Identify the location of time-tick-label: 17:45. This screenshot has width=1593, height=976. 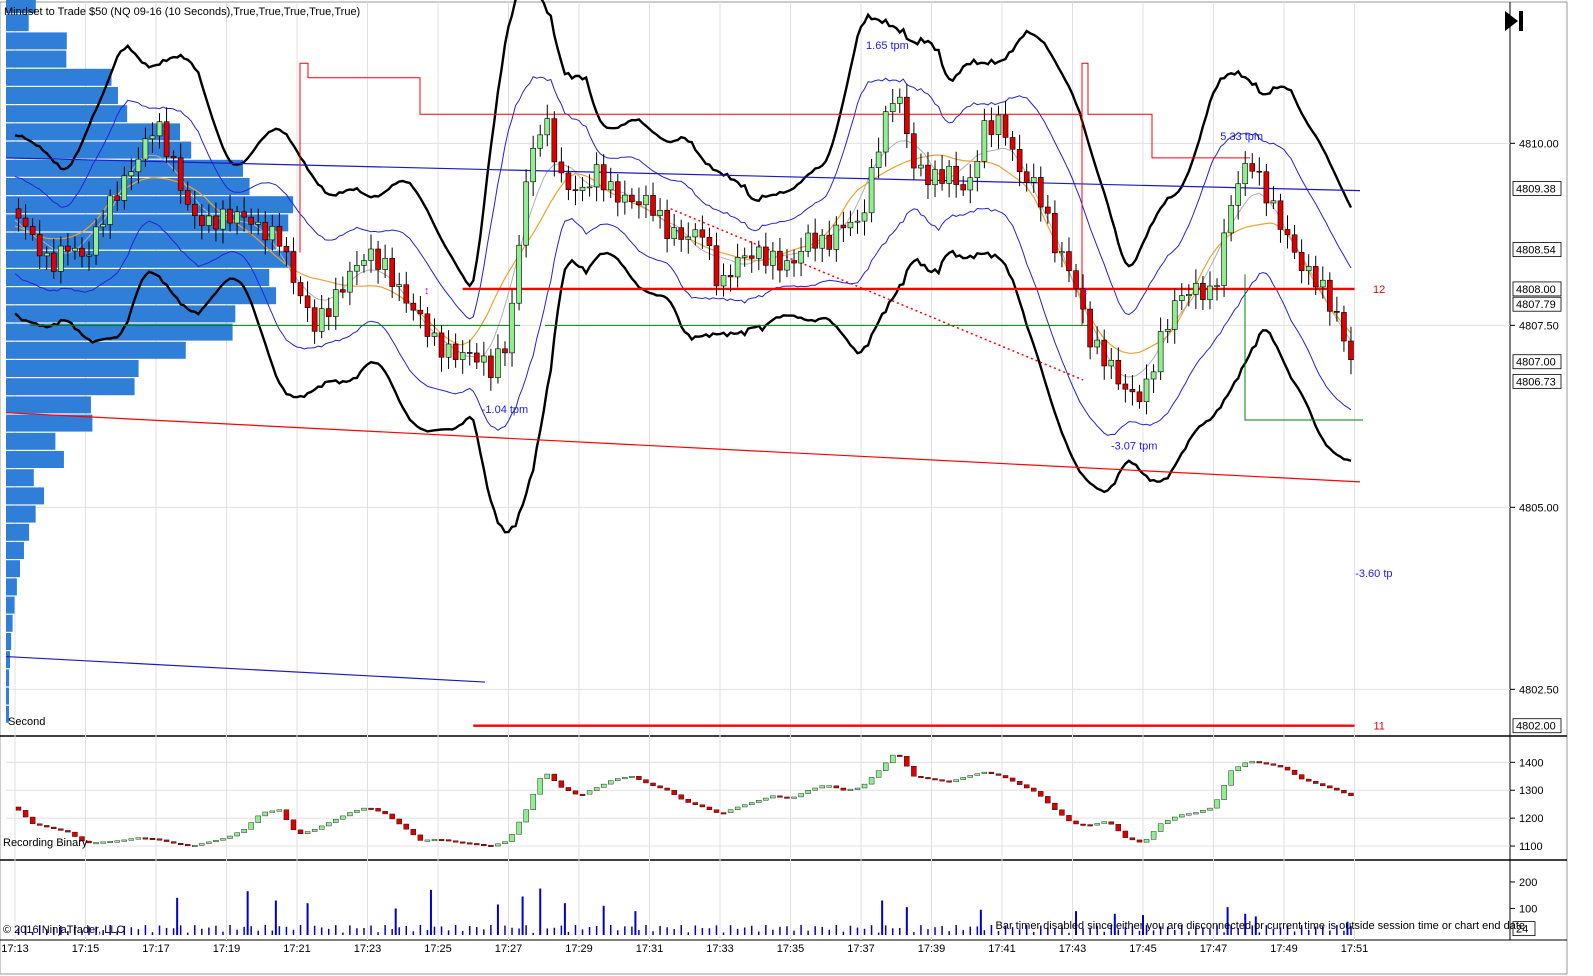
(1143, 949).